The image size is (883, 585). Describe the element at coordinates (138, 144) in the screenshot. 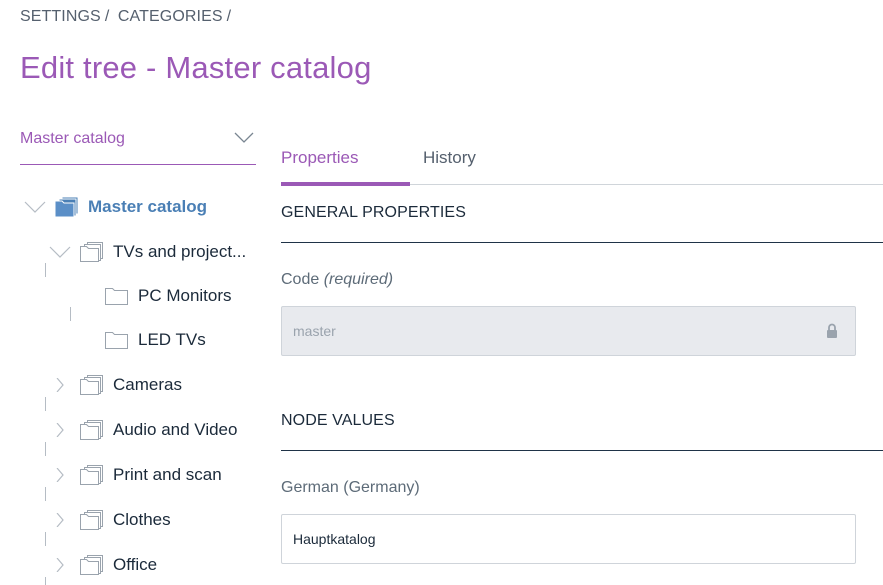

I see `tree-selector-dropdown: Master catalog` at that location.